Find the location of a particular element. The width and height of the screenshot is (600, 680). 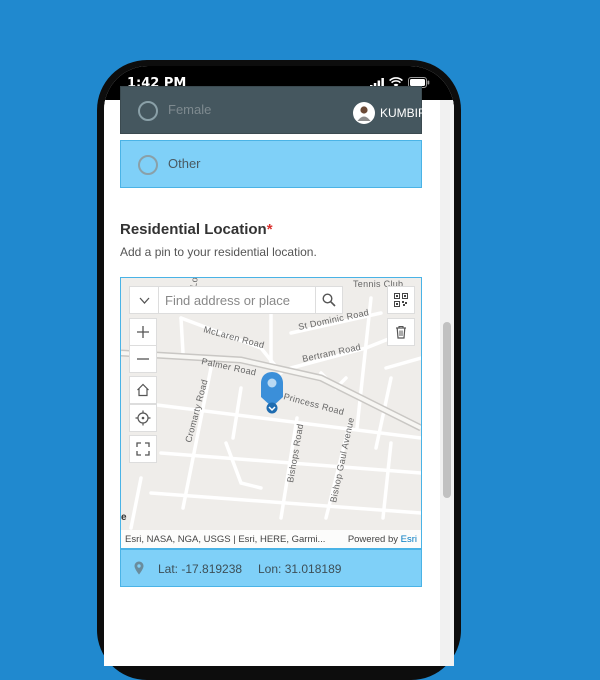

plus-icon is located at coordinates (143, 332).